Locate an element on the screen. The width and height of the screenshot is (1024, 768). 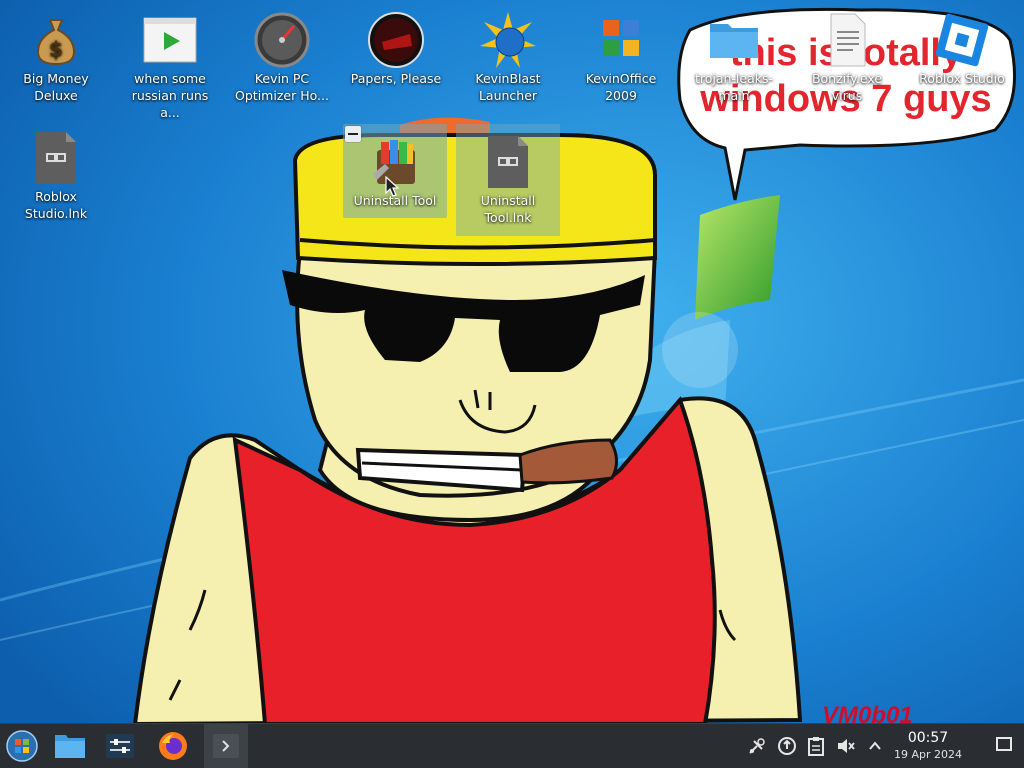
tray-volume is located at coordinates (846, 746).